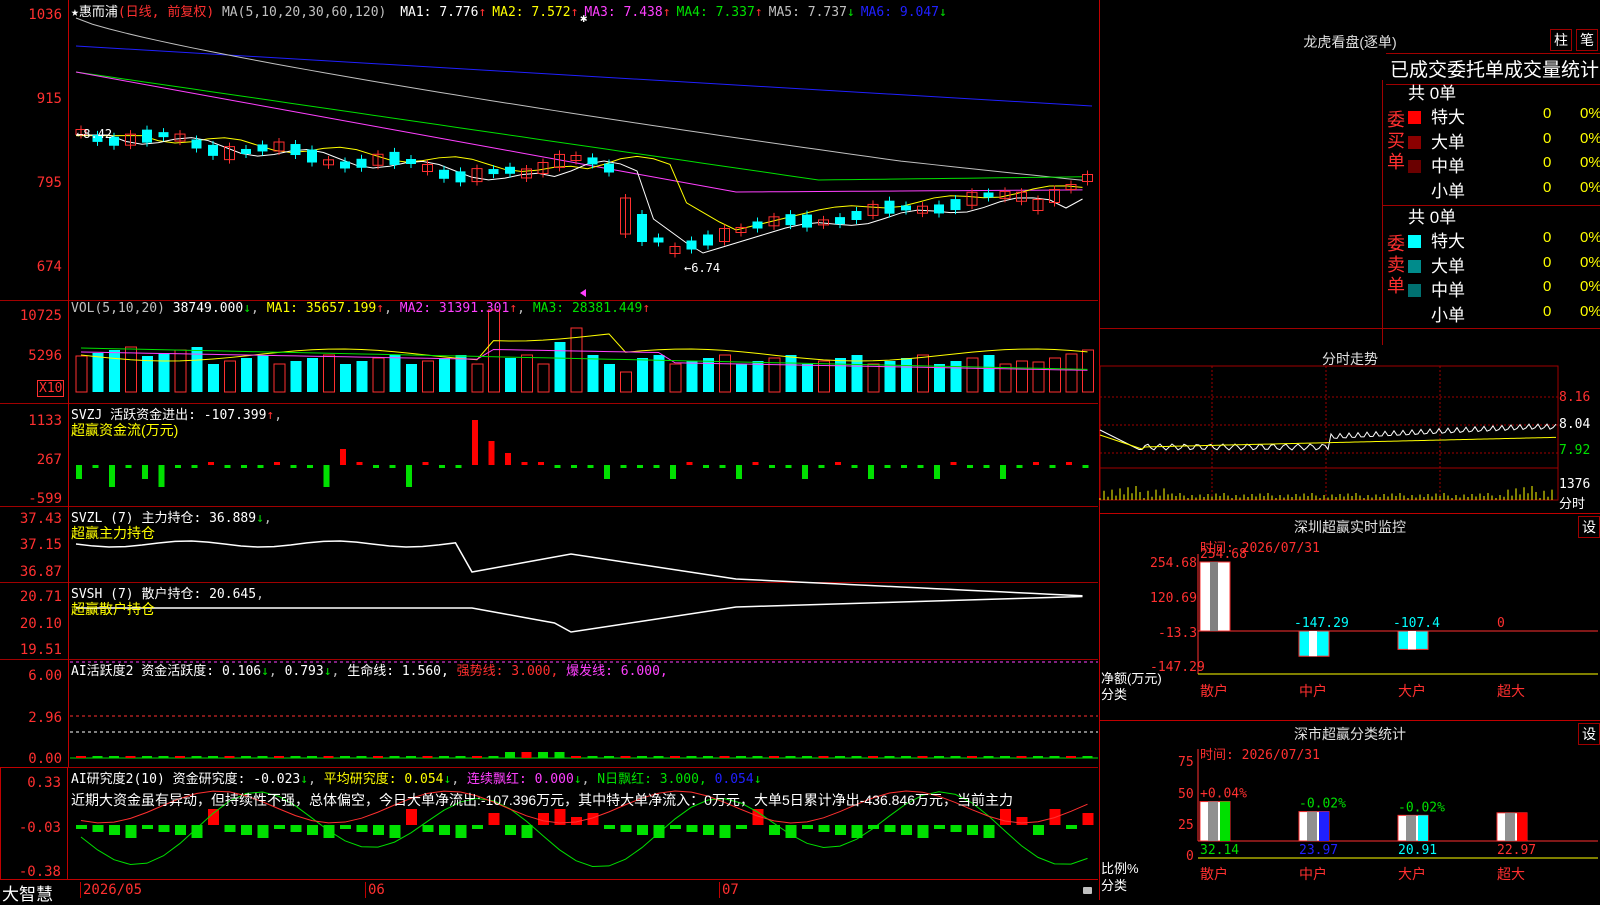 The image size is (1600, 905). What do you see at coordinates (715, 12) in the screenshot?
I see `ma-value: MA4: 7.337` at bounding box center [715, 12].